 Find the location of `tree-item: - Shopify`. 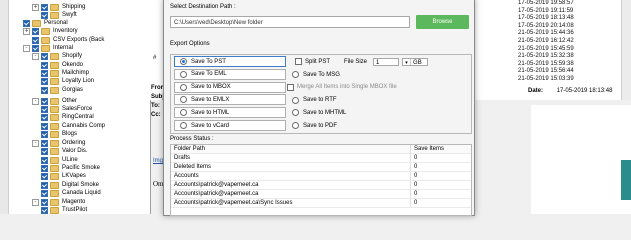

tree-item: - Shopify is located at coordinates (57, 56).